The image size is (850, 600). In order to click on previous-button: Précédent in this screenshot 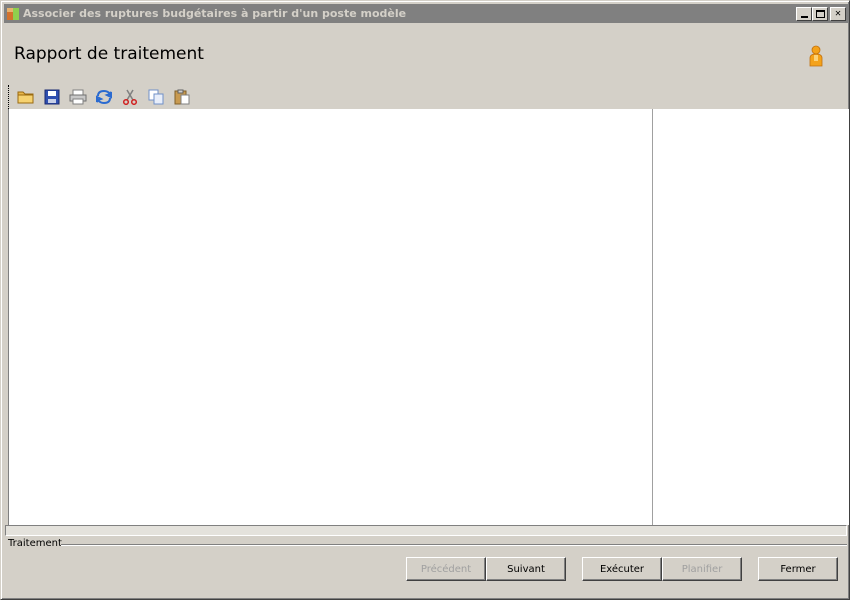, I will do `click(446, 569)`.